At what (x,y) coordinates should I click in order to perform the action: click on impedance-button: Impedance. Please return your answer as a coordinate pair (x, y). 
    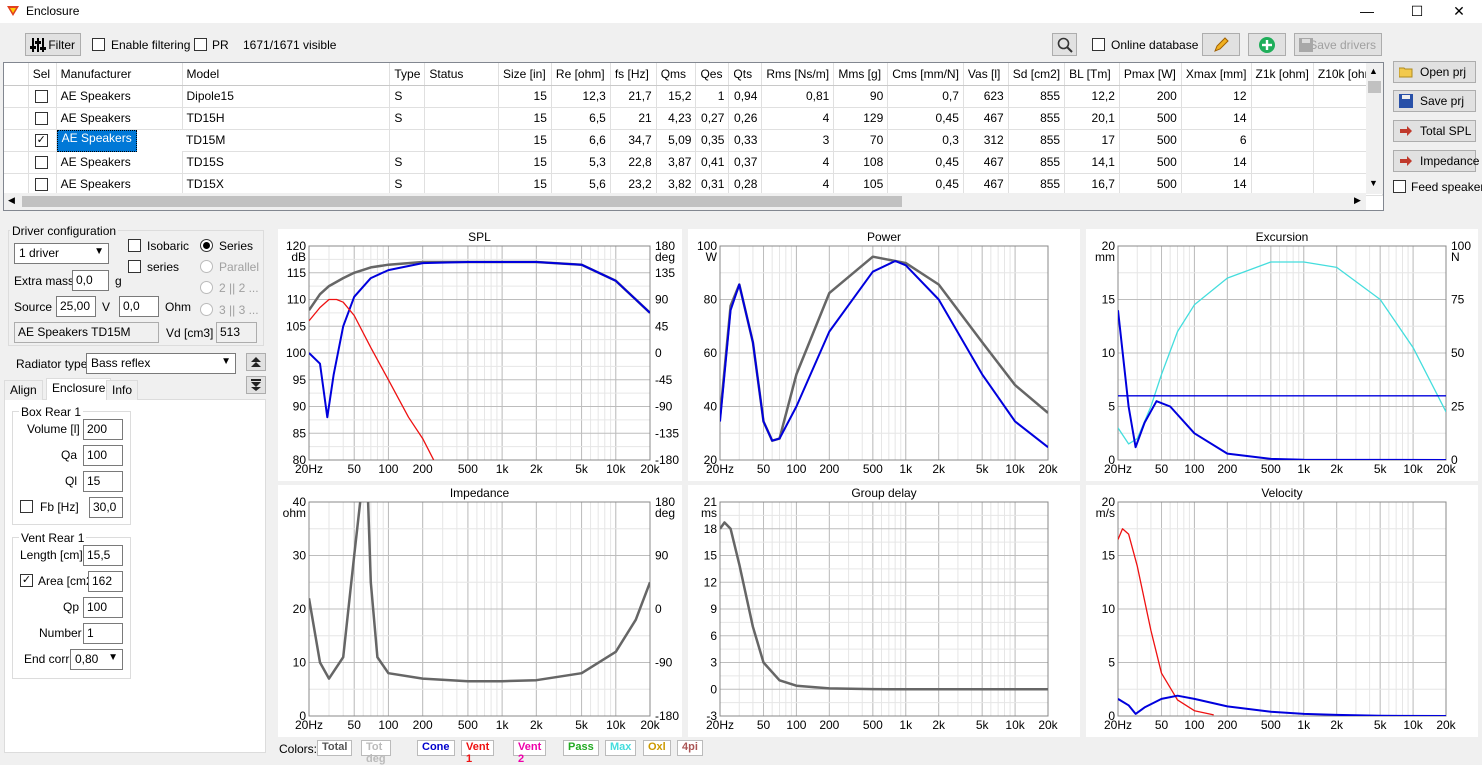
    Looking at the image, I should click on (1436, 161).